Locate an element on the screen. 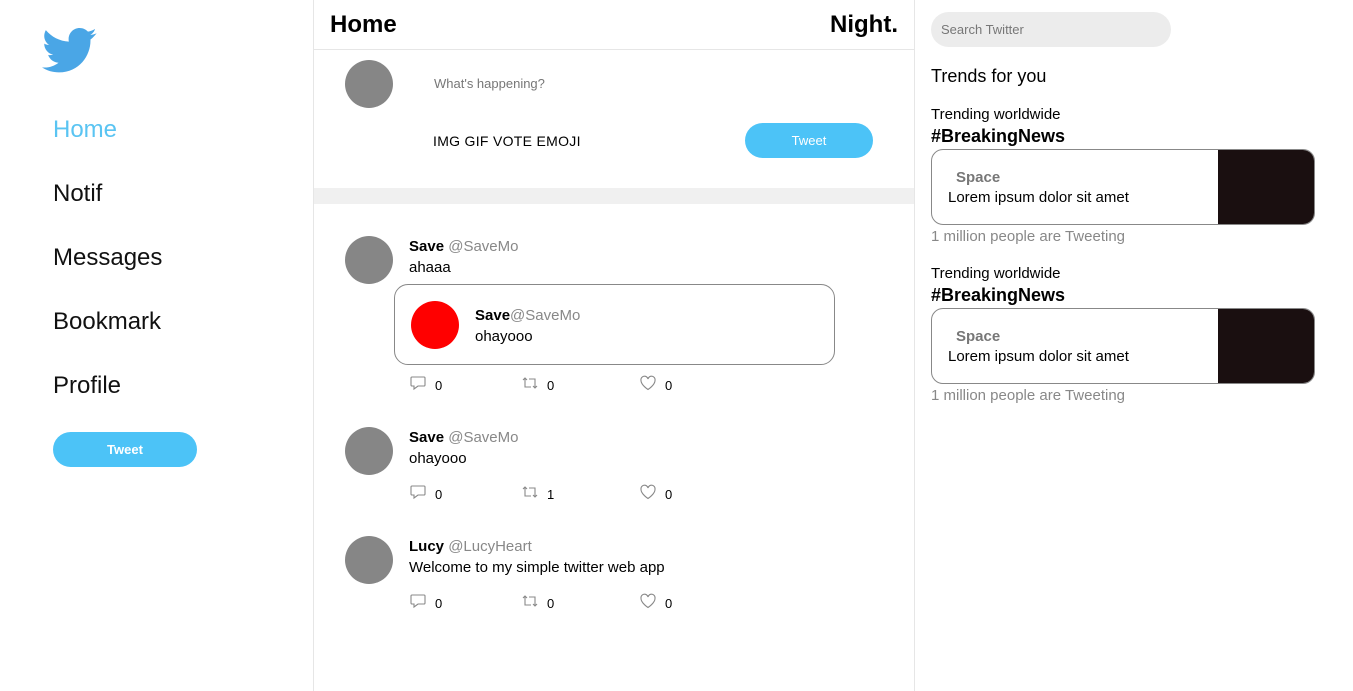 The height and width of the screenshot is (691, 1353). tweet-author: Lucy @LucyHeart is located at coordinates (470, 546).